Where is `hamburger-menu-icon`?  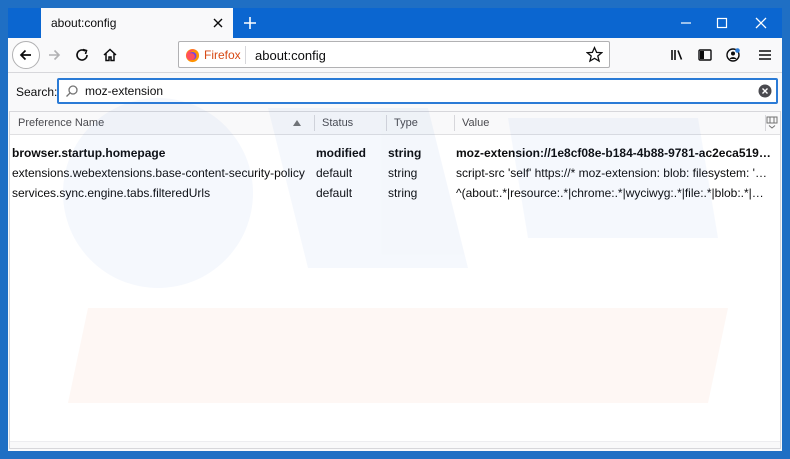 hamburger-menu-icon is located at coordinates (765, 55).